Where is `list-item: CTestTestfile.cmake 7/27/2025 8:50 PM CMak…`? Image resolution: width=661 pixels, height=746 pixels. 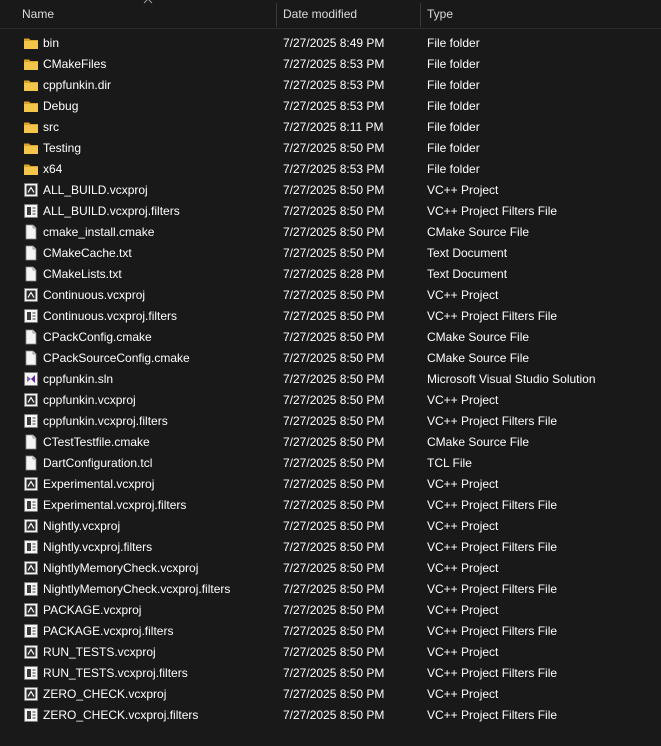
list-item: CTestTestfile.cmake 7/27/2025 8:50 PM CMak… is located at coordinates (330, 442).